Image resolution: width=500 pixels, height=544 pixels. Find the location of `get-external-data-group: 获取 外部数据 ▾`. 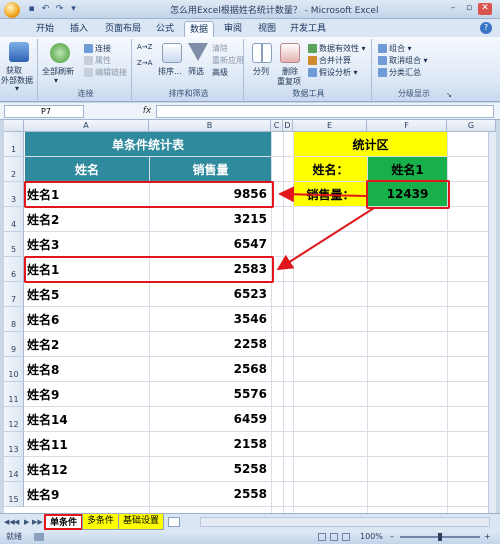

get-external-data-group: 获取 外部数据 ▾ is located at coordinates (19, 69).